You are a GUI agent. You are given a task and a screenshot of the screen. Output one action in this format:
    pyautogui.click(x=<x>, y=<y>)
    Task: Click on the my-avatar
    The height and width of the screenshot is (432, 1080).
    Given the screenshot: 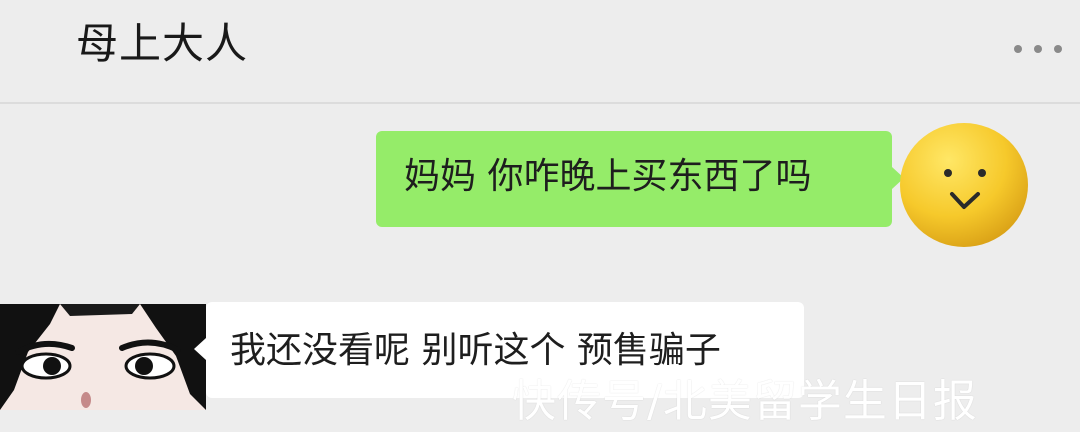 What is the action you would take?
    pyautogui.click(x=964, y=183)
    